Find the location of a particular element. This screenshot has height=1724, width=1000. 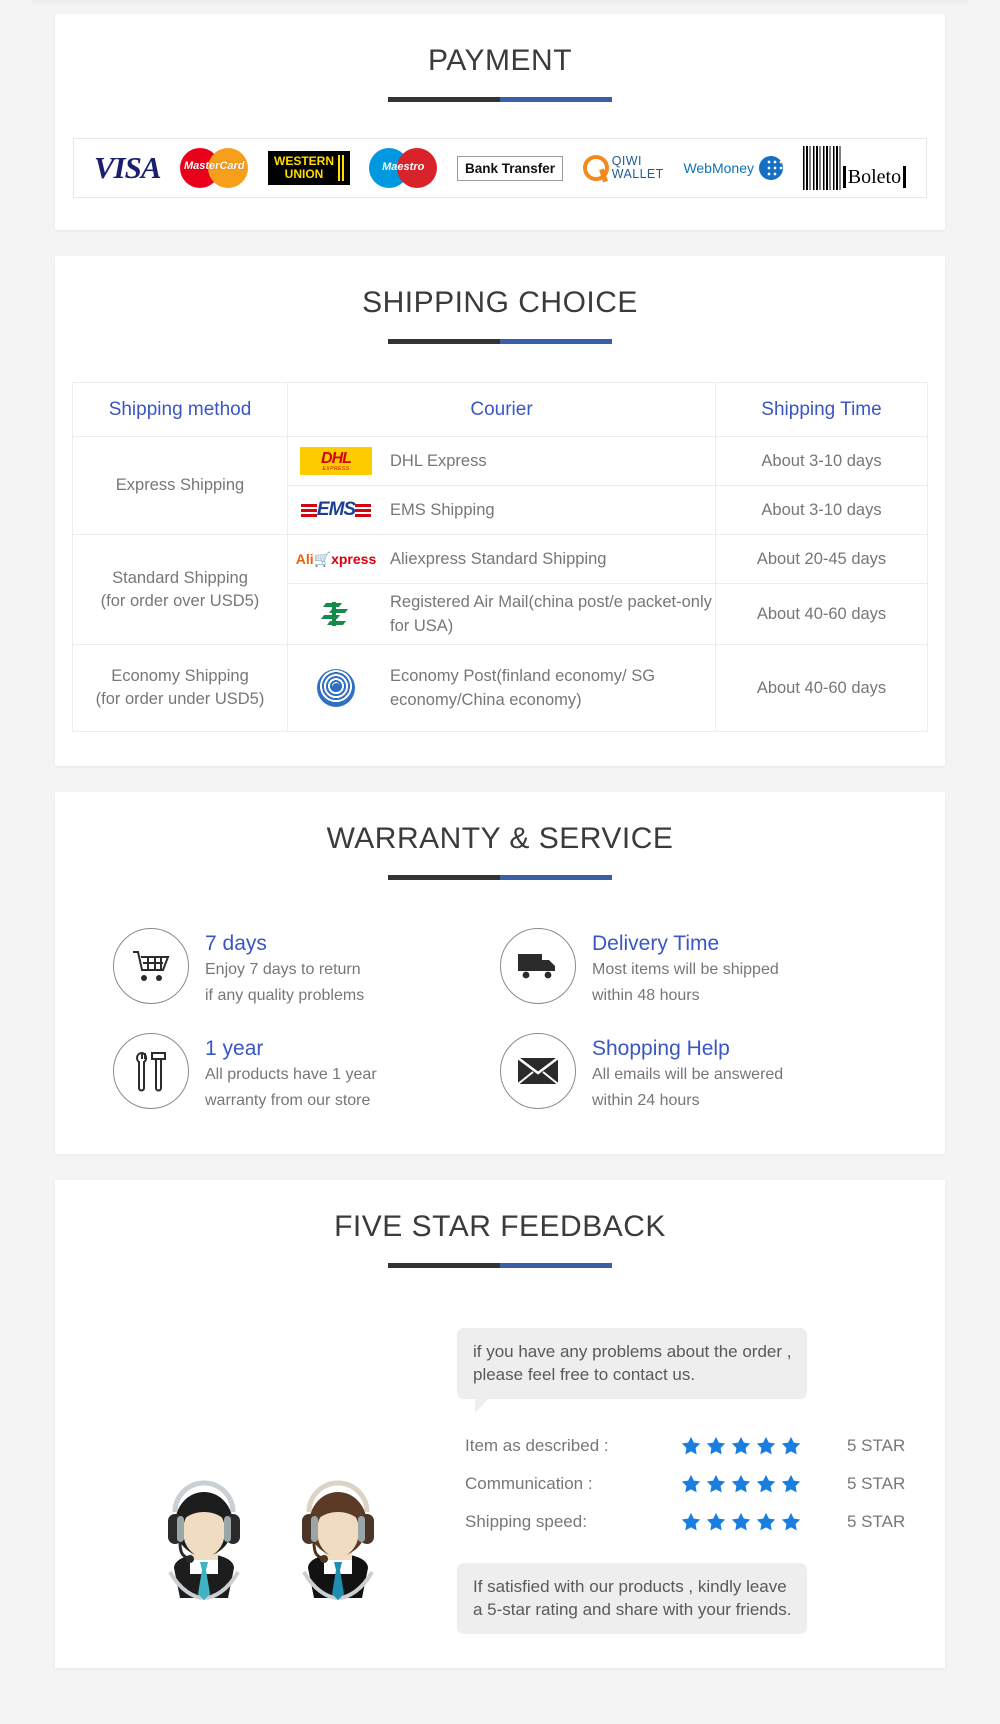

header-shipping-method: Shipping method is located at coordinates (180, 409).